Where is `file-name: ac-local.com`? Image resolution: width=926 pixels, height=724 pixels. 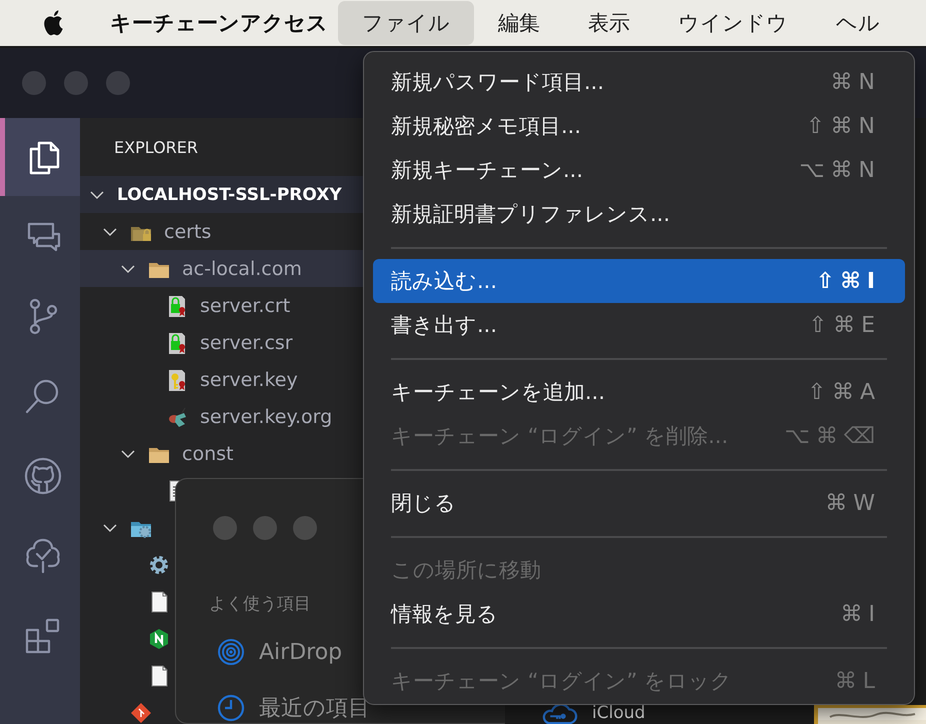
file-name: ac-local.com is located at coordinates (242, 269).